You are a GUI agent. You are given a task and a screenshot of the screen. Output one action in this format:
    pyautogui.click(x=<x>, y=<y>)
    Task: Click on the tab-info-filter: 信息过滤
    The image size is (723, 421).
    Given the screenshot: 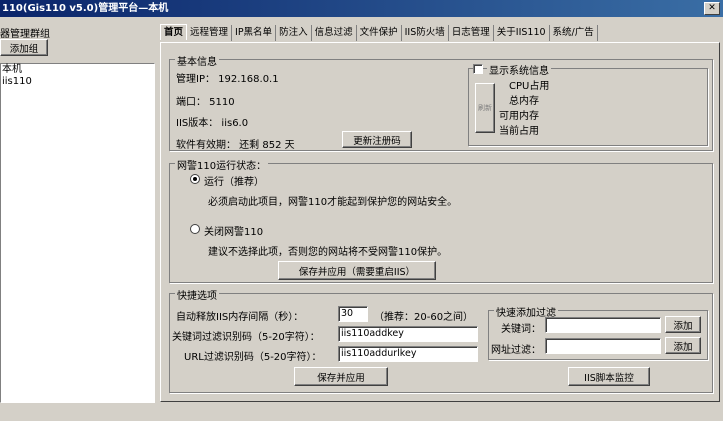 What is the action you would take?
    pyautogui.click(x=334, y=33)
    